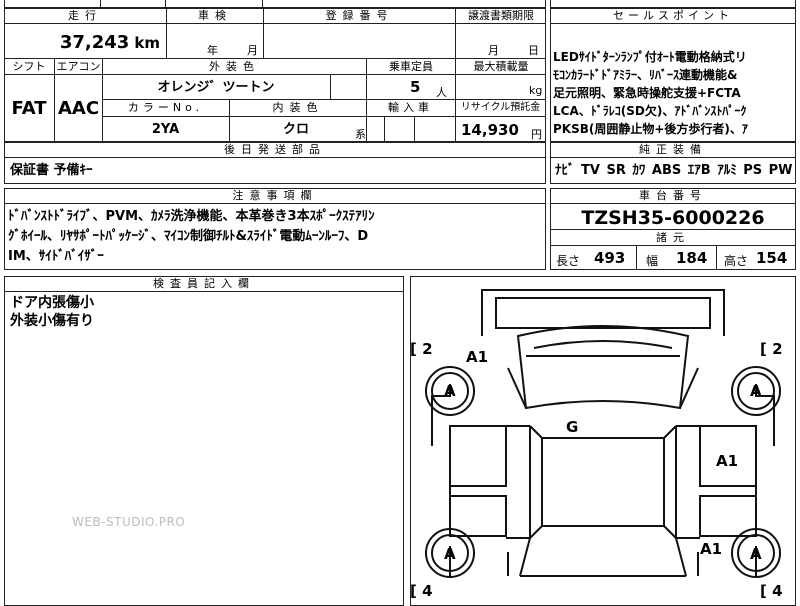 The height and width of the screenshot is (606, 800). I want to click on import-header: 輸入車, so click(410, 107).